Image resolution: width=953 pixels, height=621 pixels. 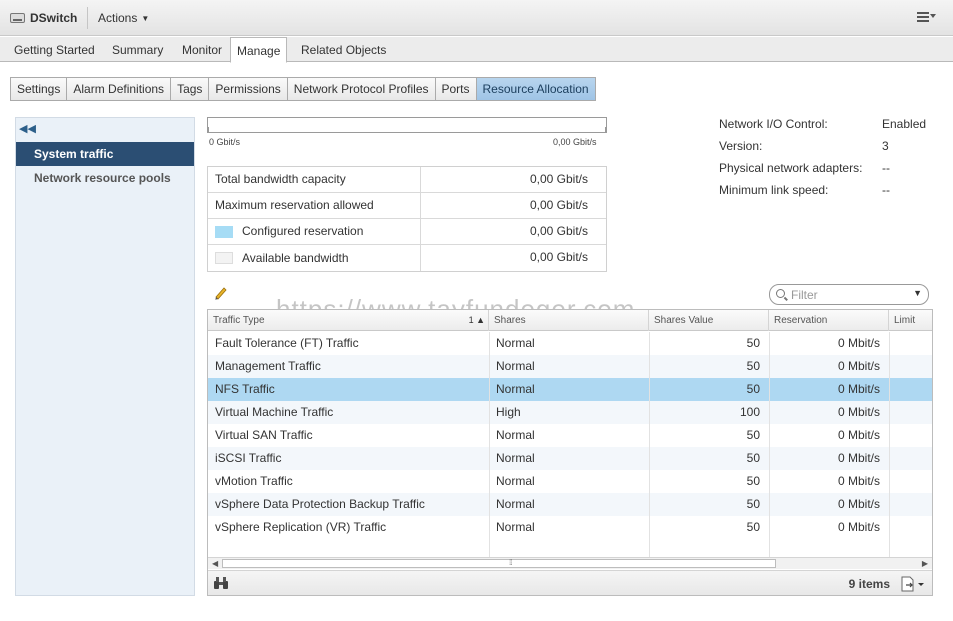 I want to click on grip-icon: ⁞⁞, so click(x=511, y=562).